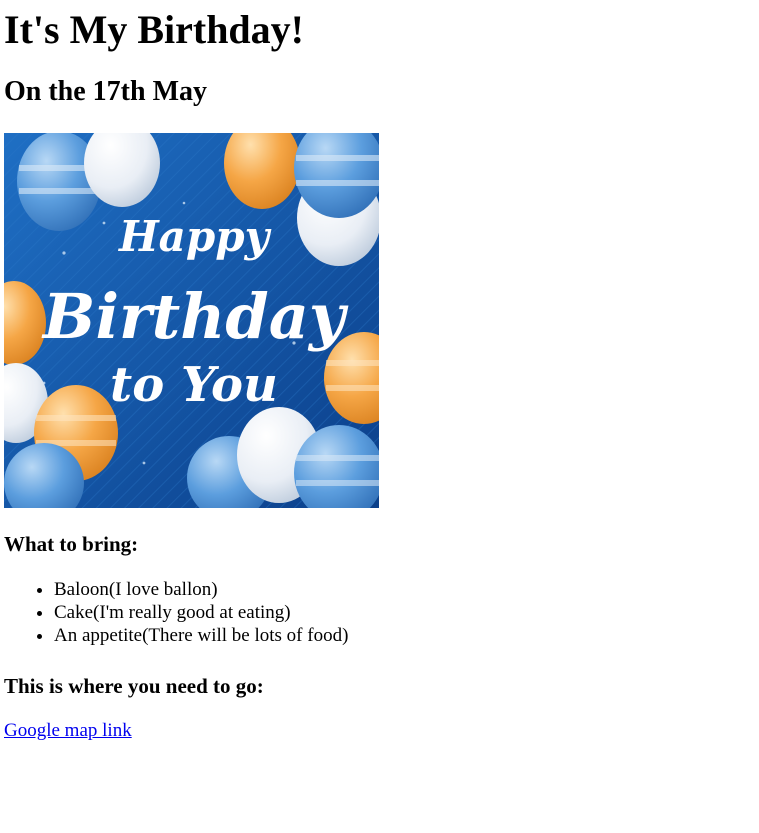  What do you see at coordinates (134, 686) in the screenshot?
I see `directions-heading: This is where you need to go:` at bounding box center [134, 686].